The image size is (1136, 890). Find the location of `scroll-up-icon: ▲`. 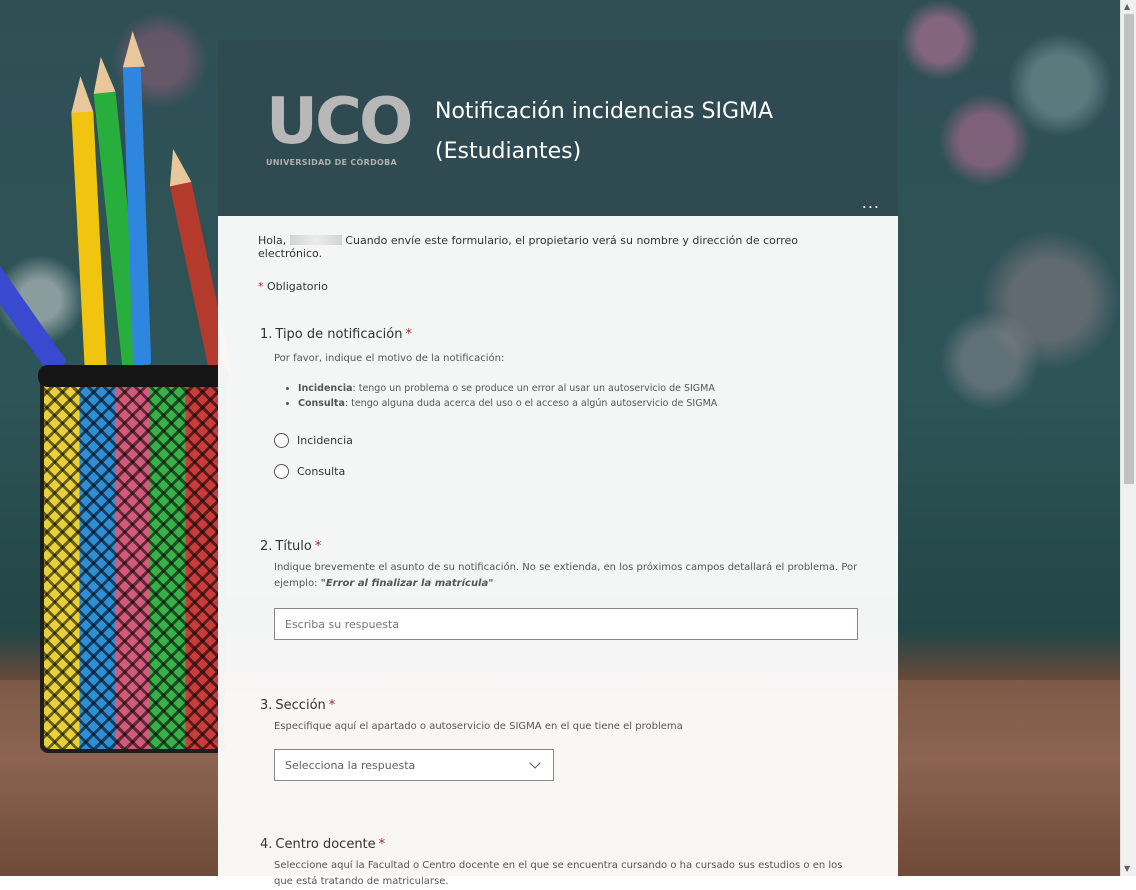

scroll-up-icon: ▲ is located at coordinates (1127, 7).